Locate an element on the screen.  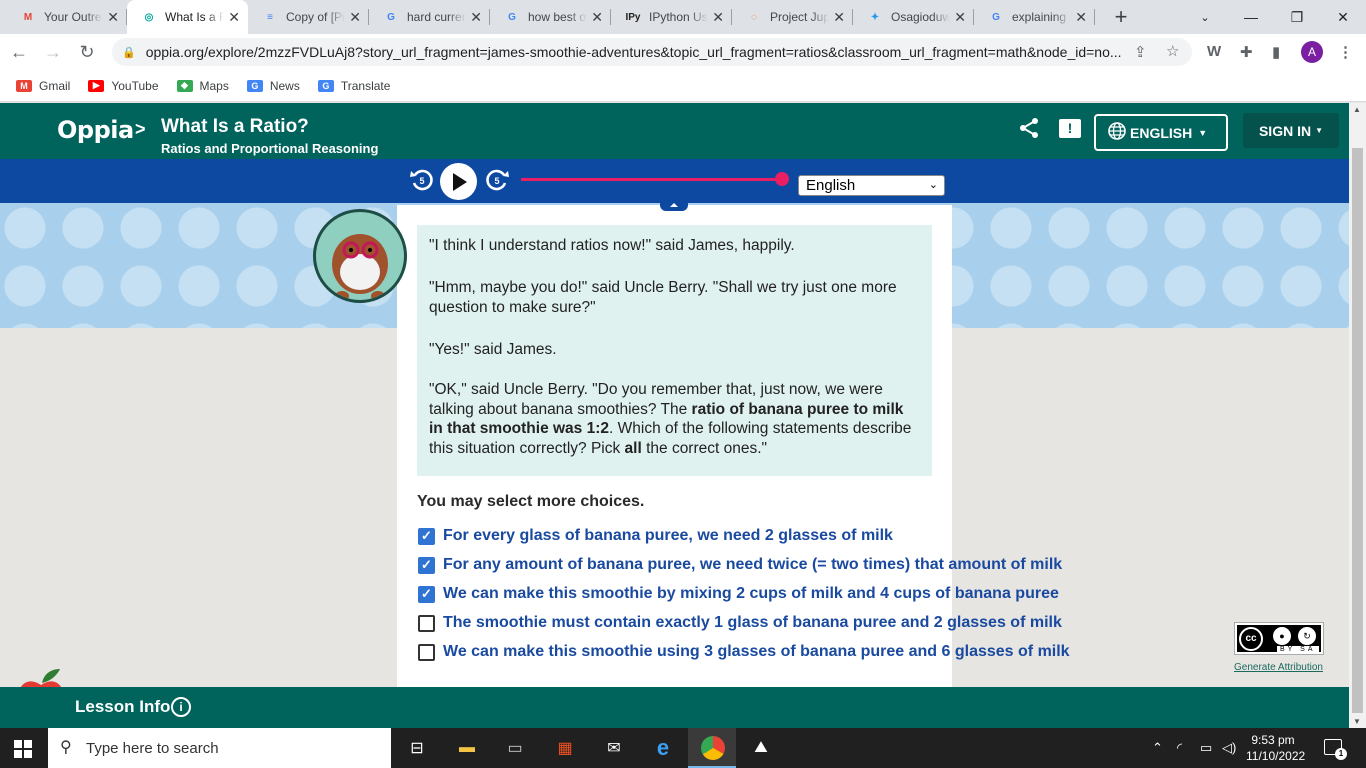
volume-icon: ◁) is located at coordinates (1229, 748).